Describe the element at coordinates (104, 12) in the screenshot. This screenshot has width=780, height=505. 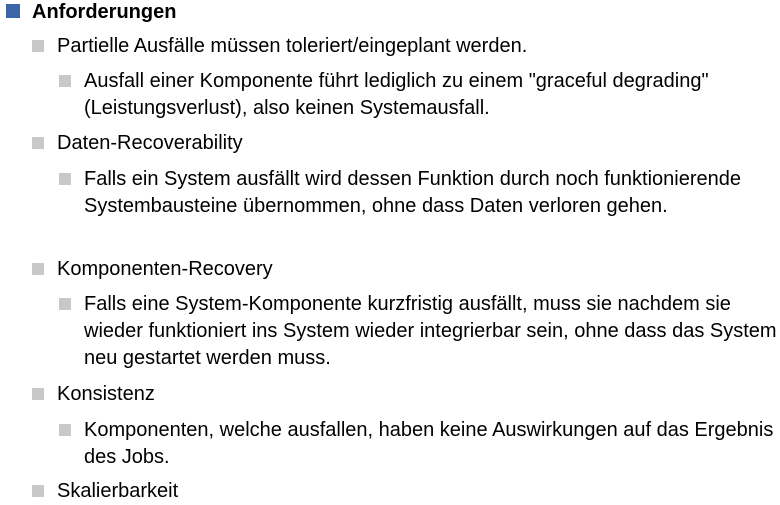
I see `heading-text: Anforderungen` at that location.